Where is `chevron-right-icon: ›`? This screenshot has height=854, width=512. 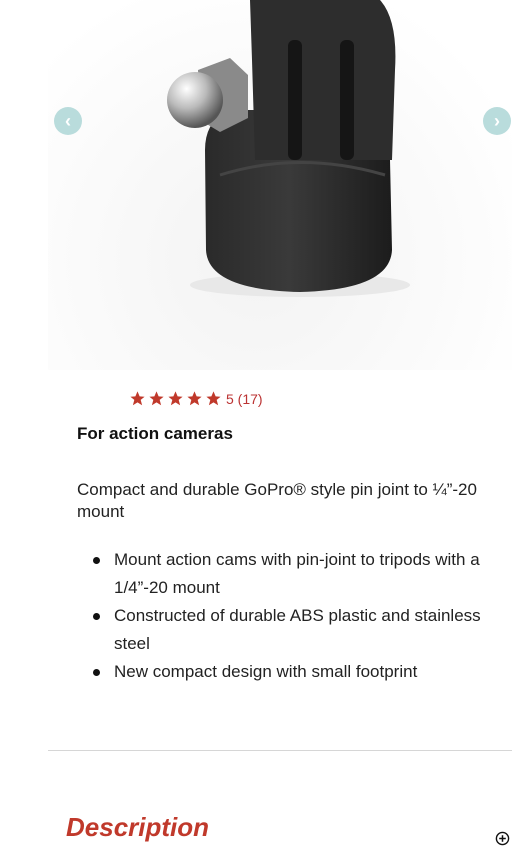
chevron-right-icon: › is located at coordinates (497, 120).